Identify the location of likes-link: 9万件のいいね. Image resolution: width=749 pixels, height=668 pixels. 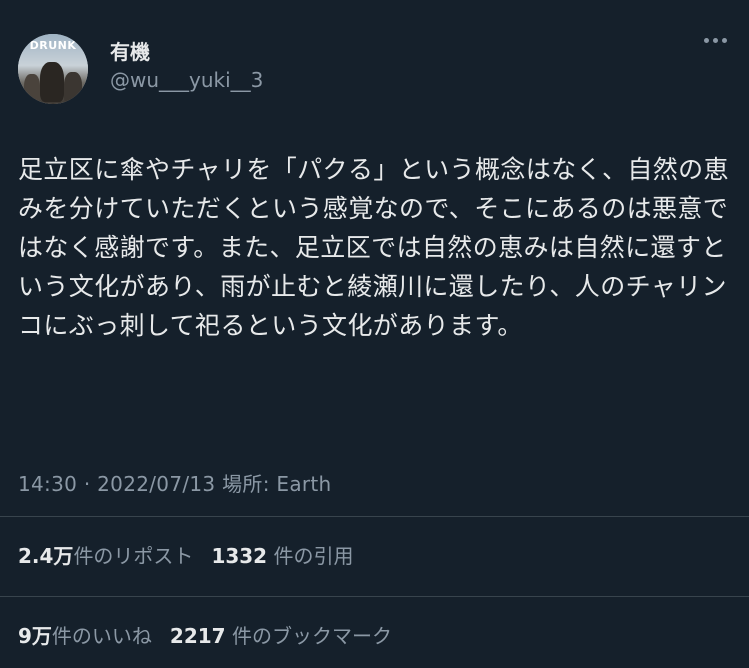
(85, 636).